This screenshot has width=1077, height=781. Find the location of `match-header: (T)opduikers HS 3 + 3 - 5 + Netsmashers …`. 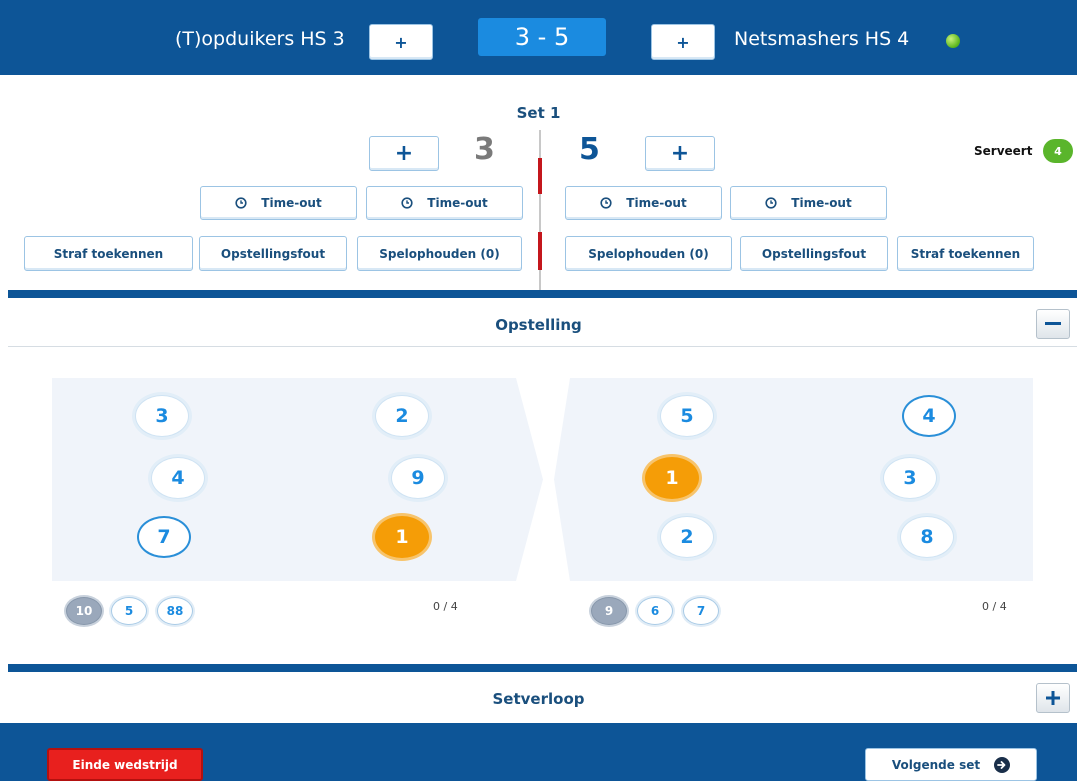

match-header: (T)opduikers HS 3 + 3 - 5 + Netsmashers … is located at coordinates (538, 37).